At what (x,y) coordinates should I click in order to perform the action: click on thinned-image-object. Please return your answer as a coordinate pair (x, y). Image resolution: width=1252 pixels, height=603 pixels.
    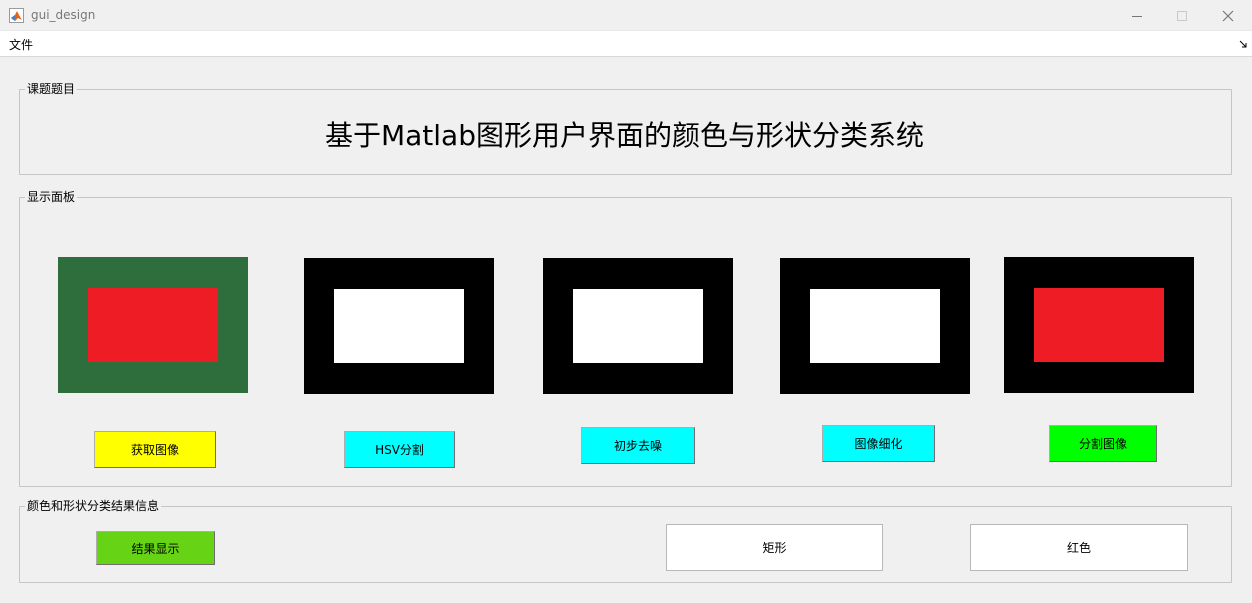
    Looking at the image, I should click on (875, 326).